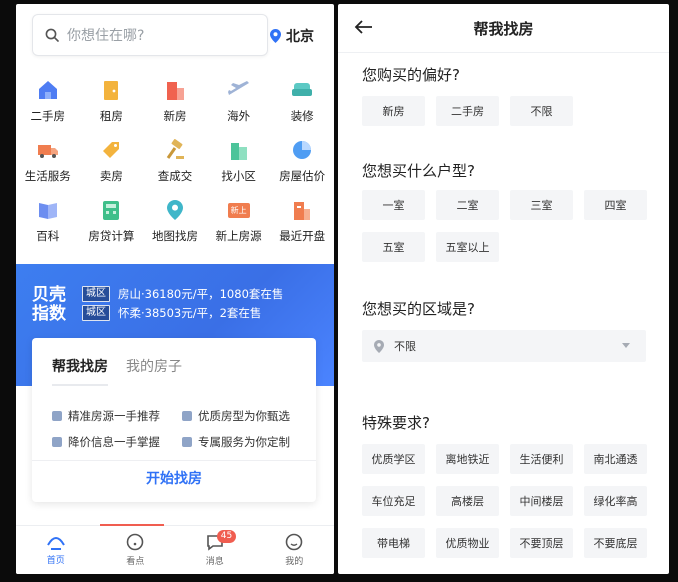  Describe the element at coordinates (302, 150) in the screenshot. I see `pie-chart-icon` at that location.